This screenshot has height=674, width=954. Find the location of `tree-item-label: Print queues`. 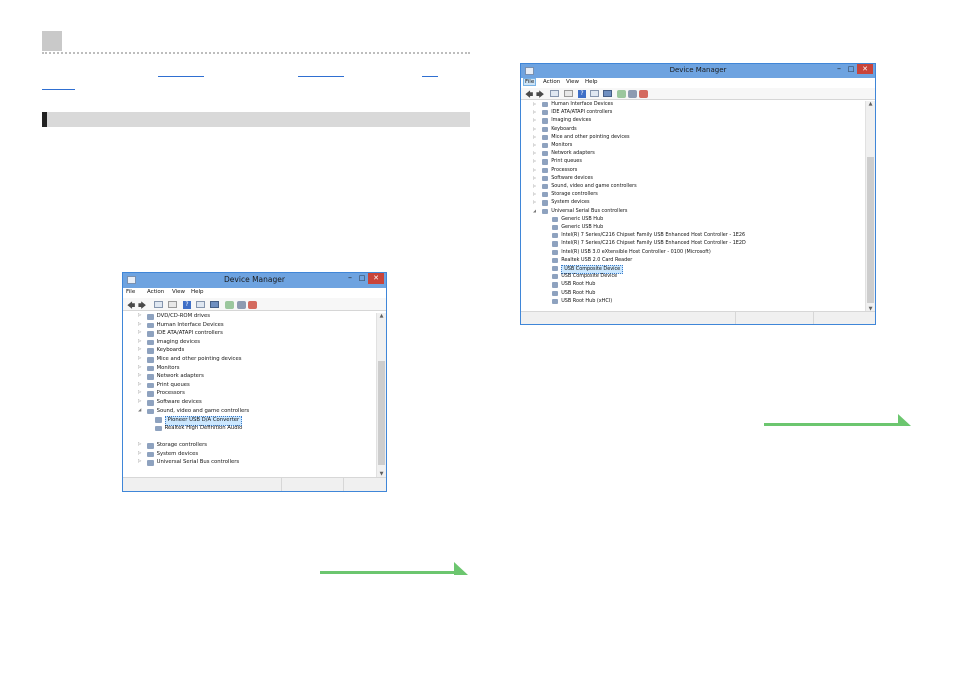

tree-item-label: Print queues is located at coordinates (173, 386).